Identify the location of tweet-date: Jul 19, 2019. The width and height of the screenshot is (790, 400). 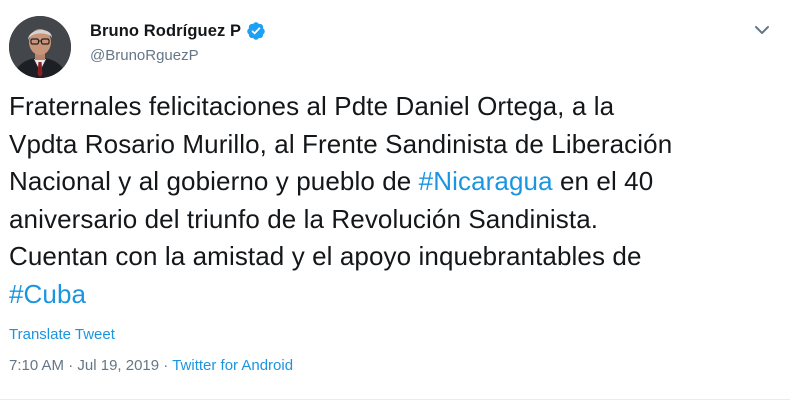
(118, 365).